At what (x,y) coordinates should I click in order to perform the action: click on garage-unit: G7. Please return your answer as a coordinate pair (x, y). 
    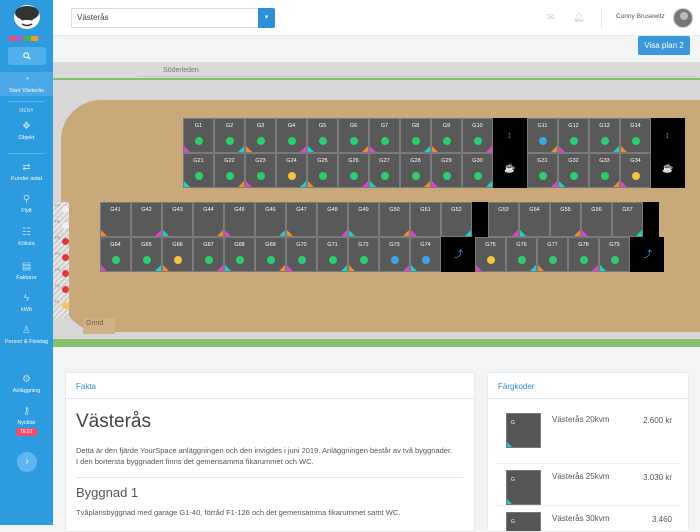
    Looking at the image, I should click on (384, 135).